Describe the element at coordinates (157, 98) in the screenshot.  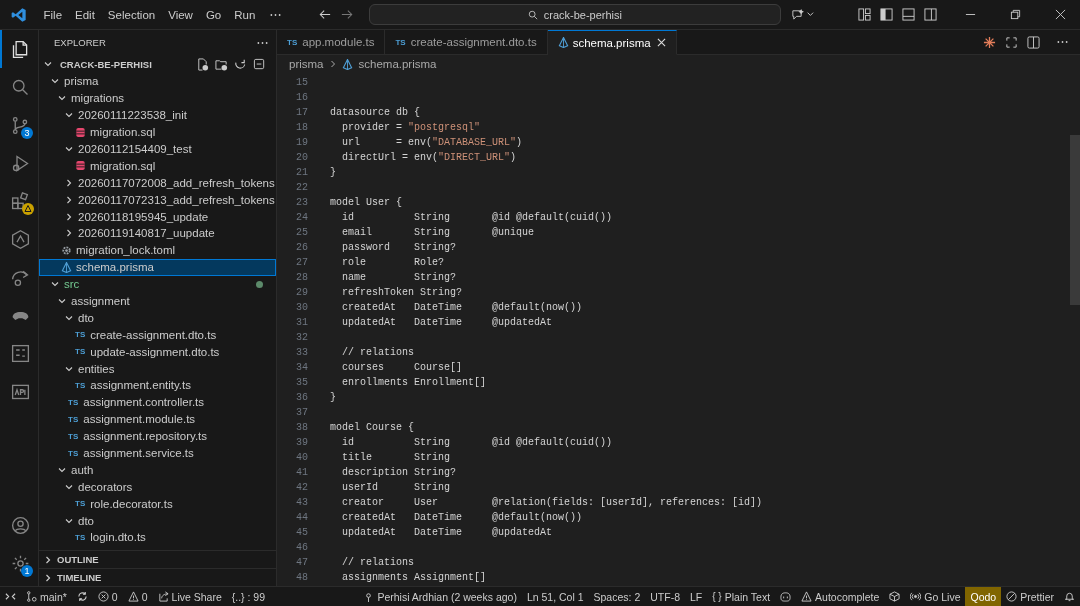
I see `tree-item: migrations` at that location.